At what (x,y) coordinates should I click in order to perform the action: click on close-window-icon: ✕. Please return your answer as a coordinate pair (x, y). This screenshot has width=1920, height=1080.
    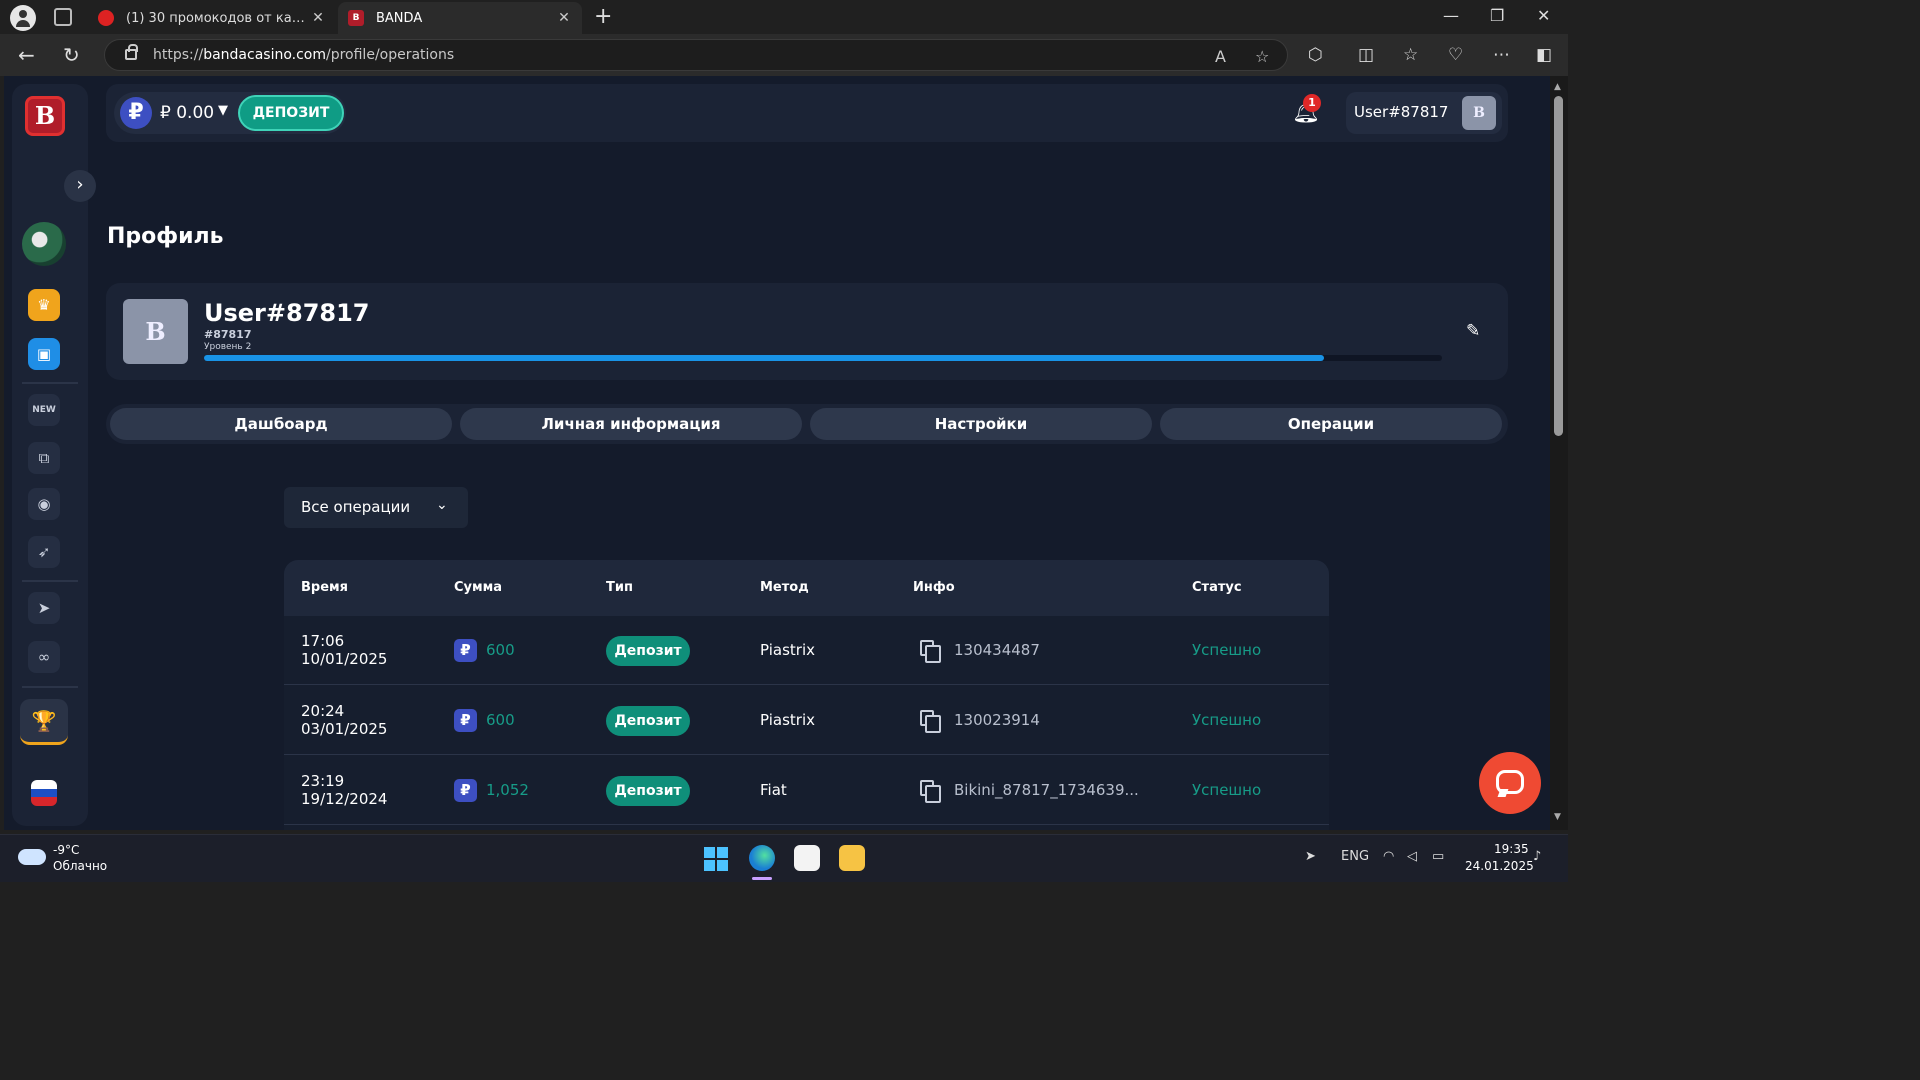
    Looking at the image, I should click on (1543, 15).